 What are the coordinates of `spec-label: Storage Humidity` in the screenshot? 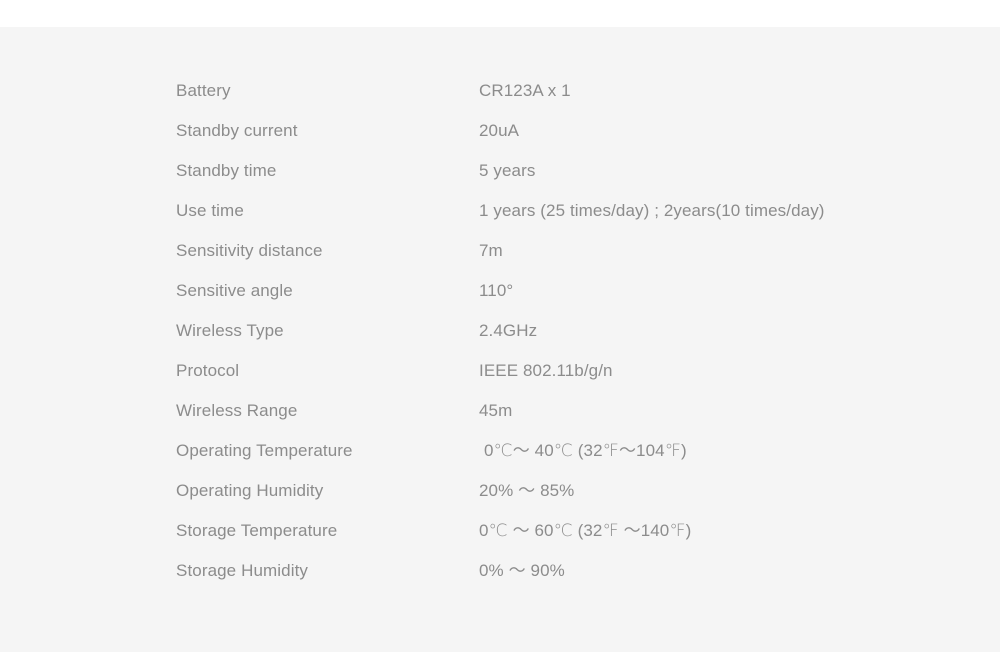 It's located at (242, 570).